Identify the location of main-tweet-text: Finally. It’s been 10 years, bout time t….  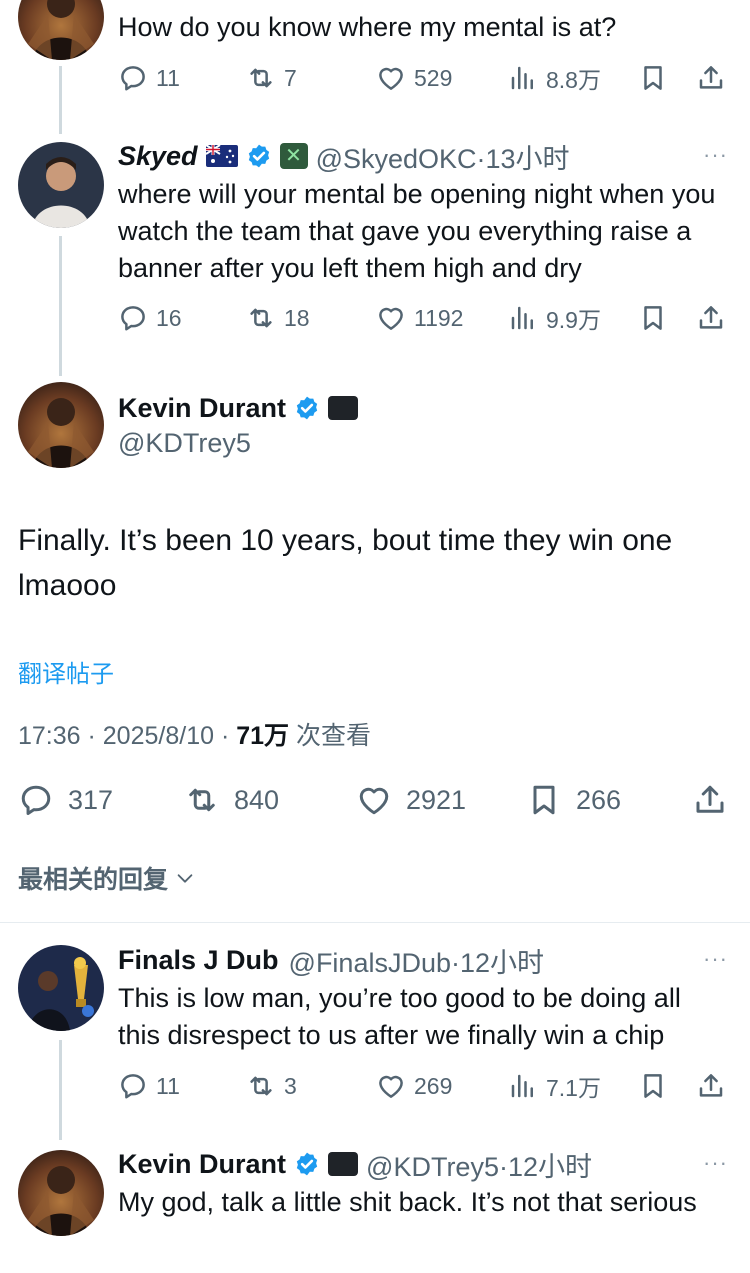
(345, 563).